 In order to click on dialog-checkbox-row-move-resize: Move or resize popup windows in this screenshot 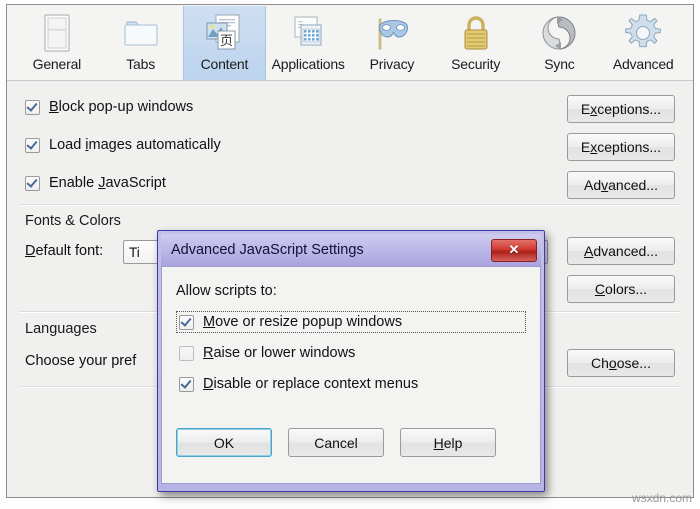, I will do `click(351, 322)`.